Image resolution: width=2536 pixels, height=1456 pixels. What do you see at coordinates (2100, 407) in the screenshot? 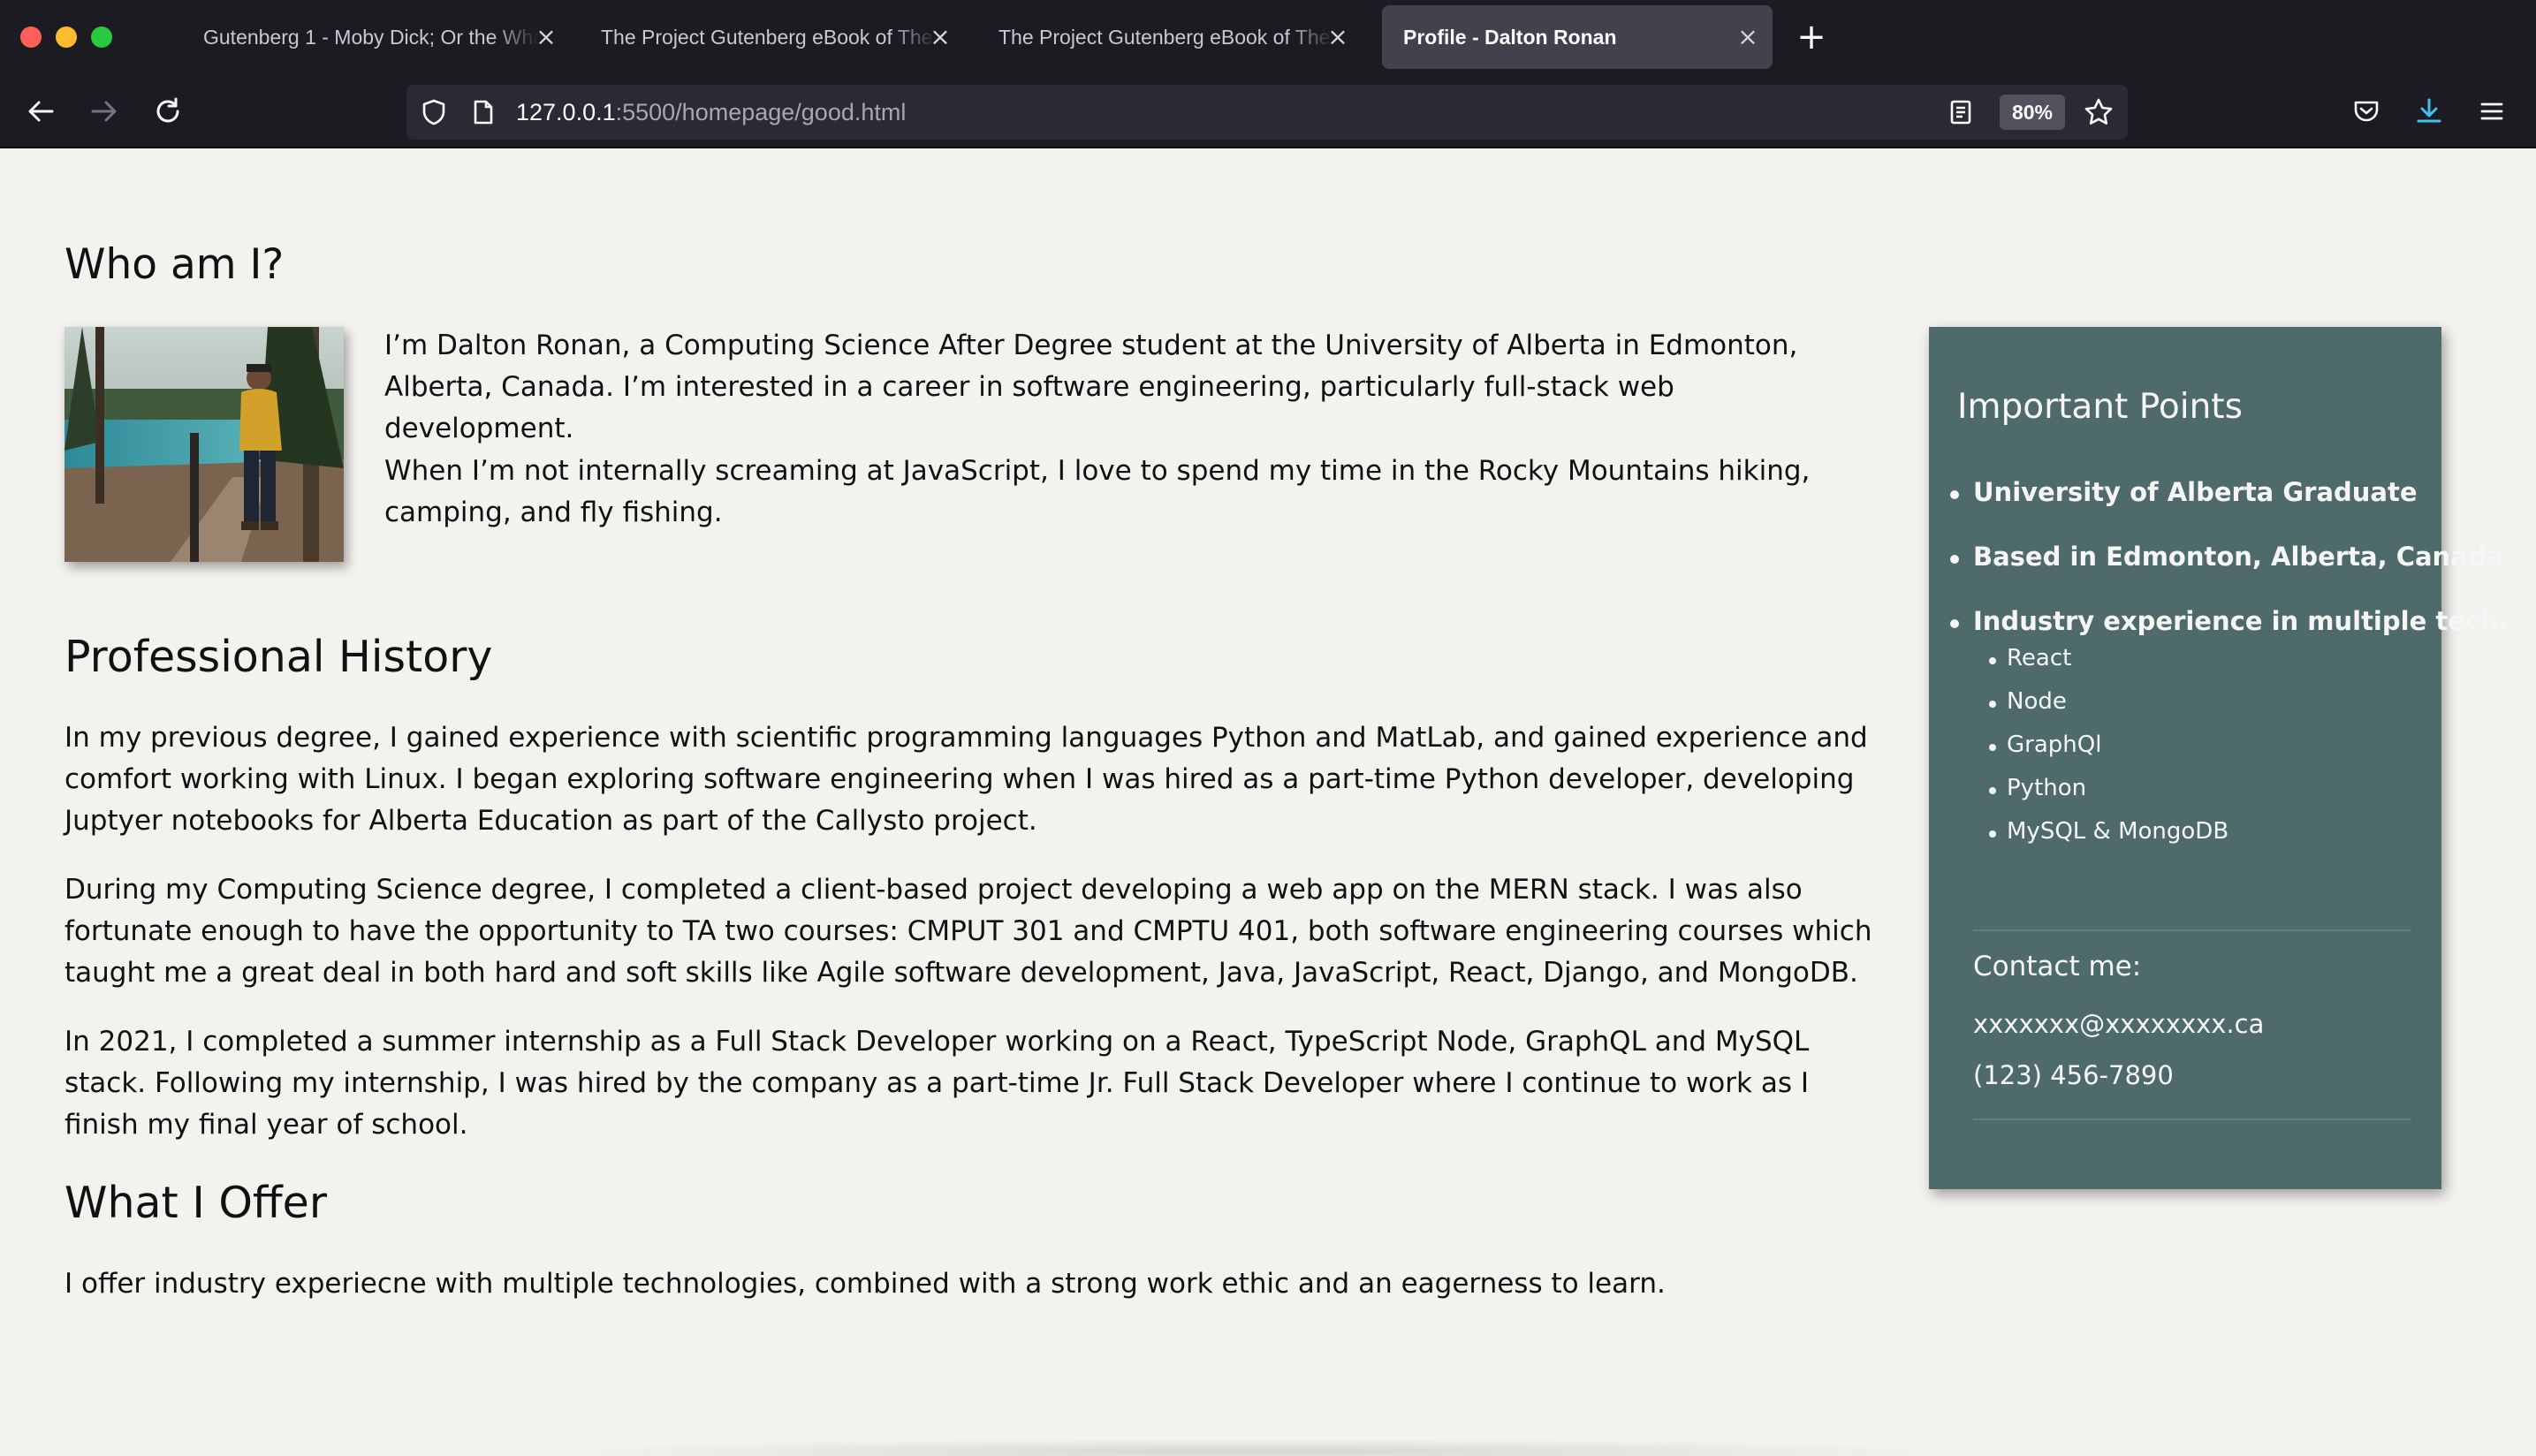
I see `sidebar-title: Important Points` at bounding box center [2100, 407].